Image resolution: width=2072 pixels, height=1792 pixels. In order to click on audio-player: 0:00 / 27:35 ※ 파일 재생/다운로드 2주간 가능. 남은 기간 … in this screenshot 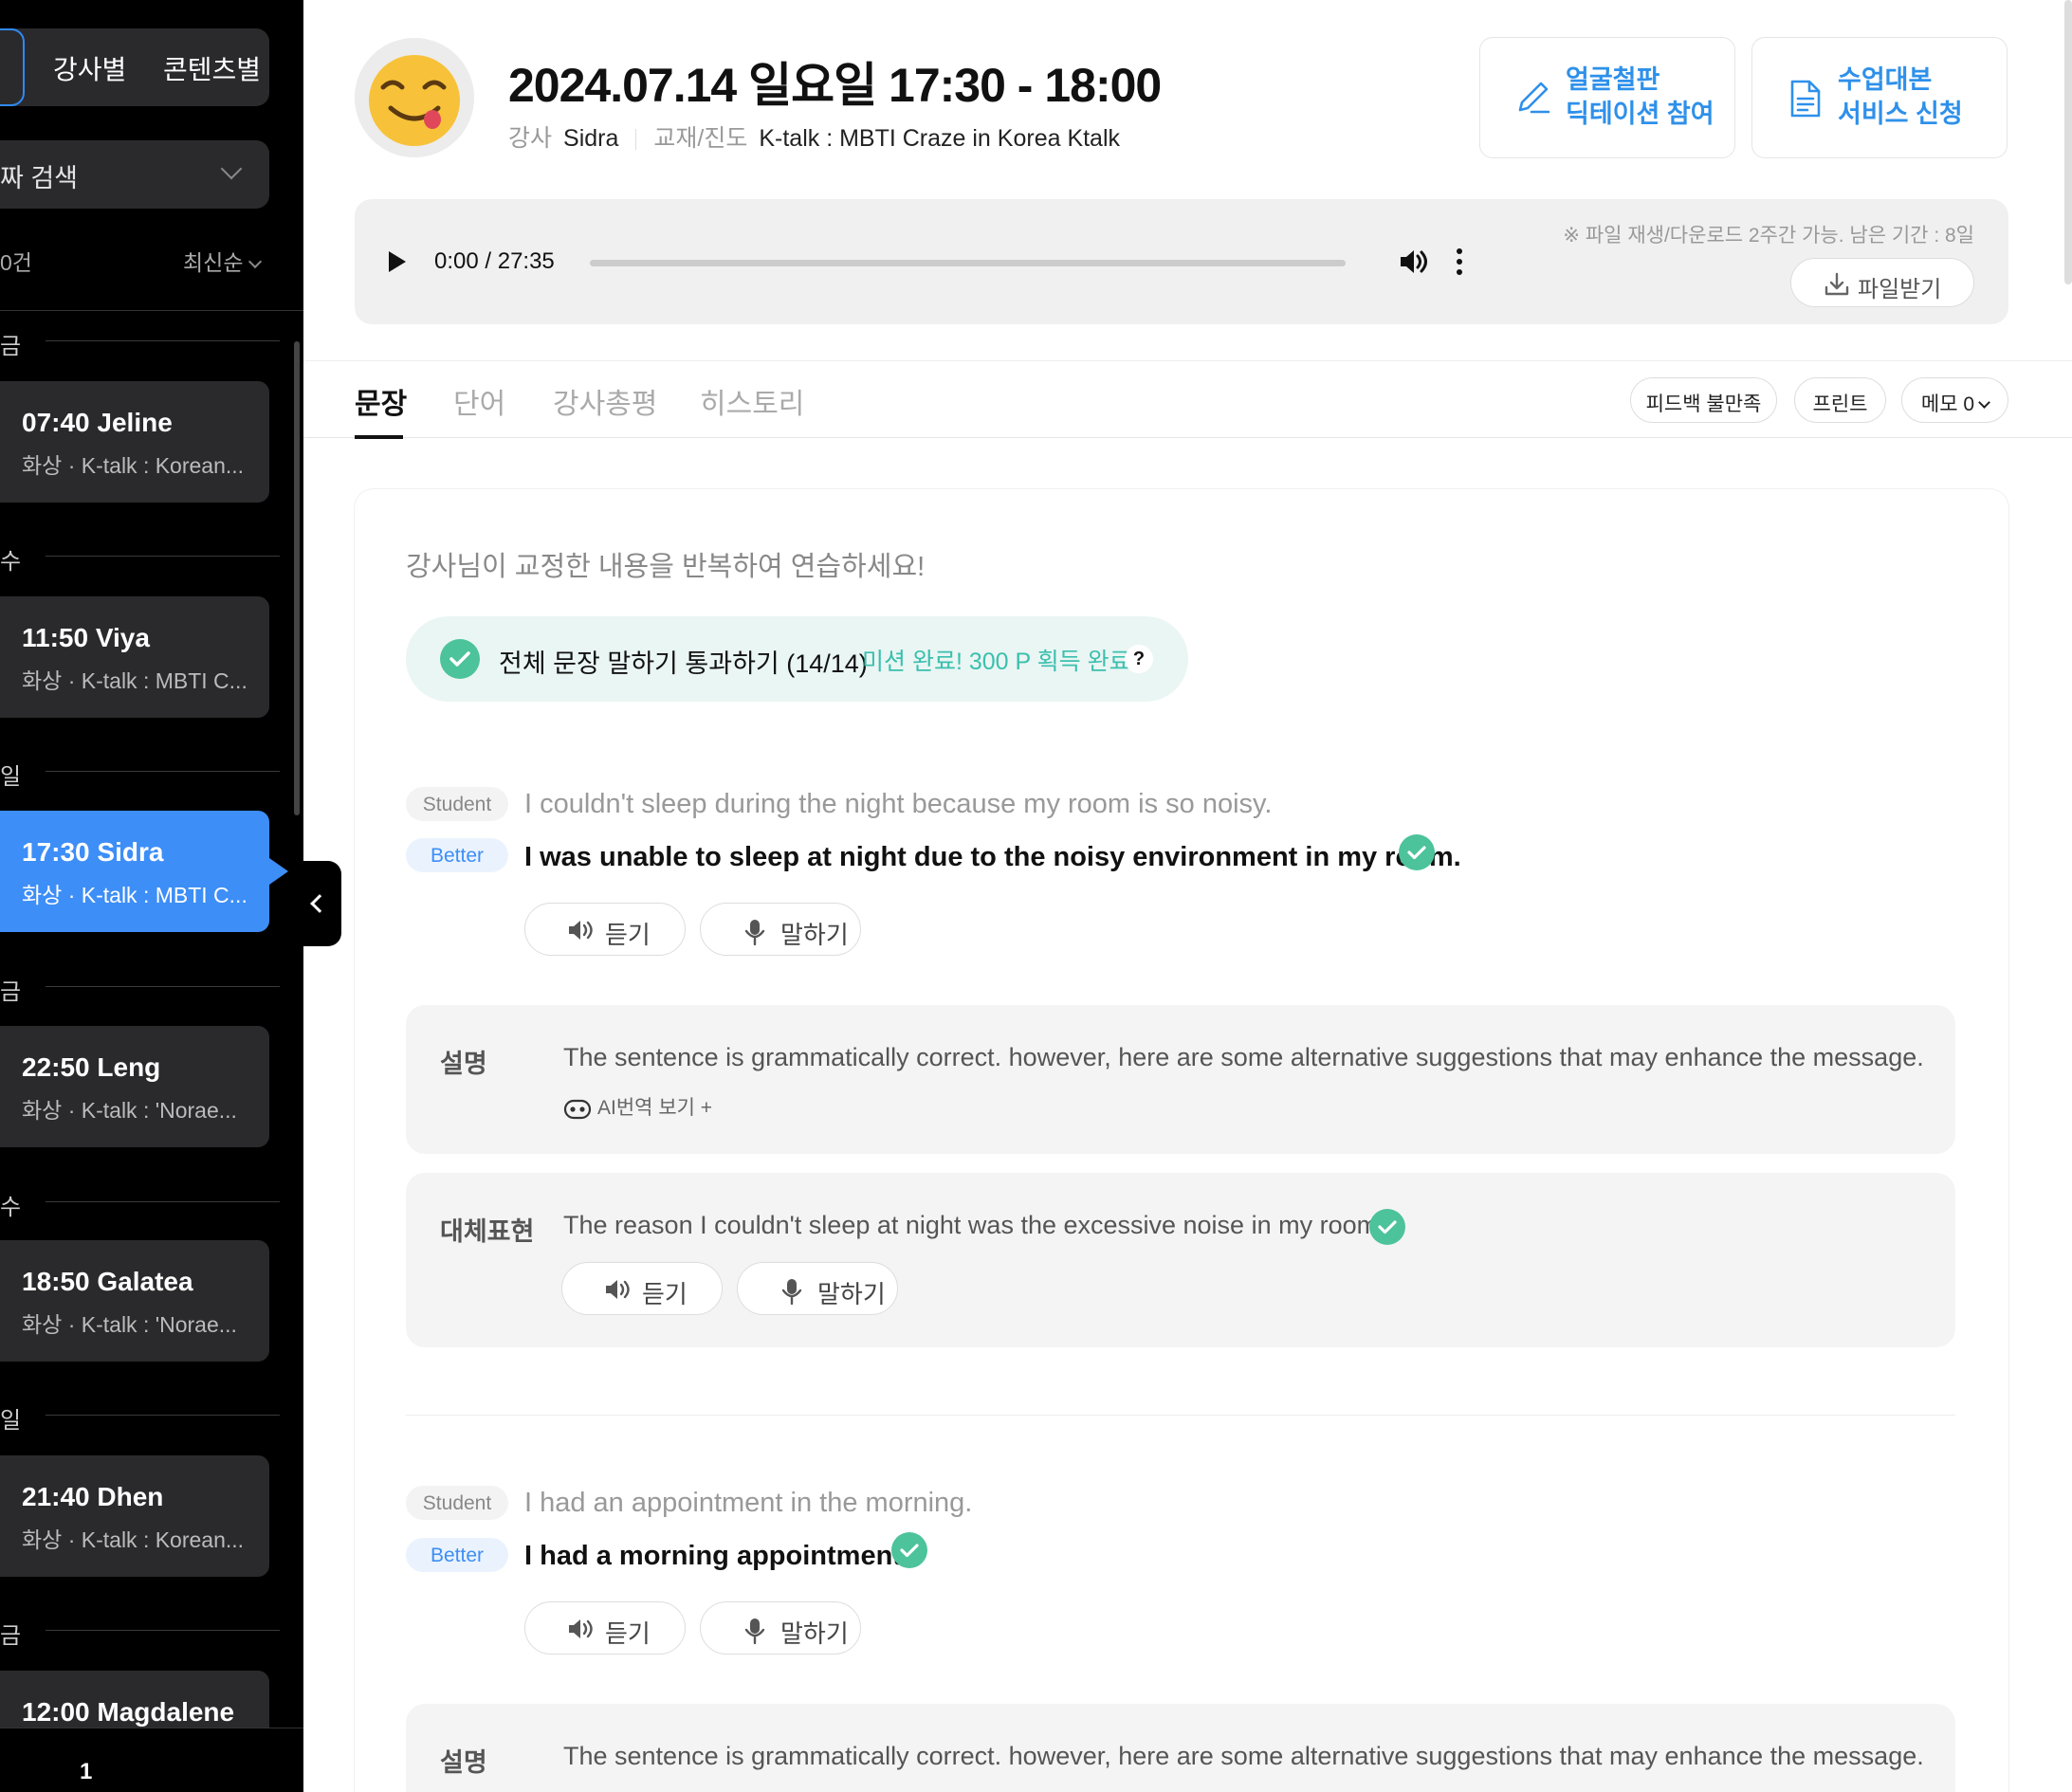, I will do `click(1181, 261)`.